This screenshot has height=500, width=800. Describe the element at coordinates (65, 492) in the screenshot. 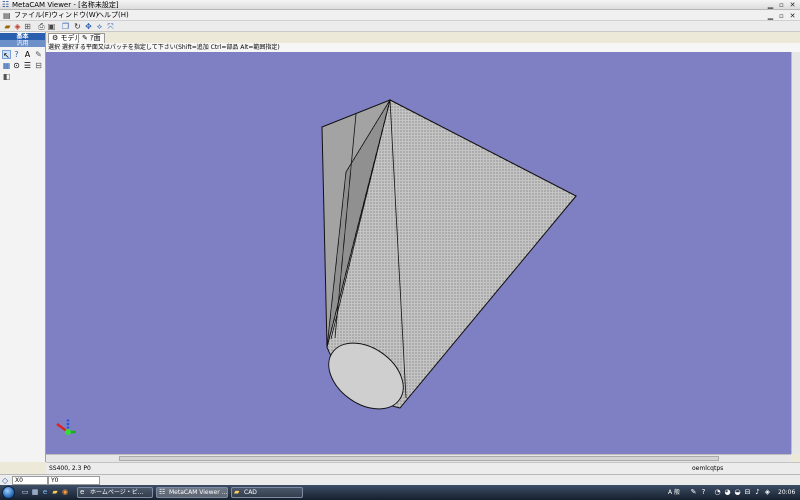

I see `media-icon: ◉` at that location.